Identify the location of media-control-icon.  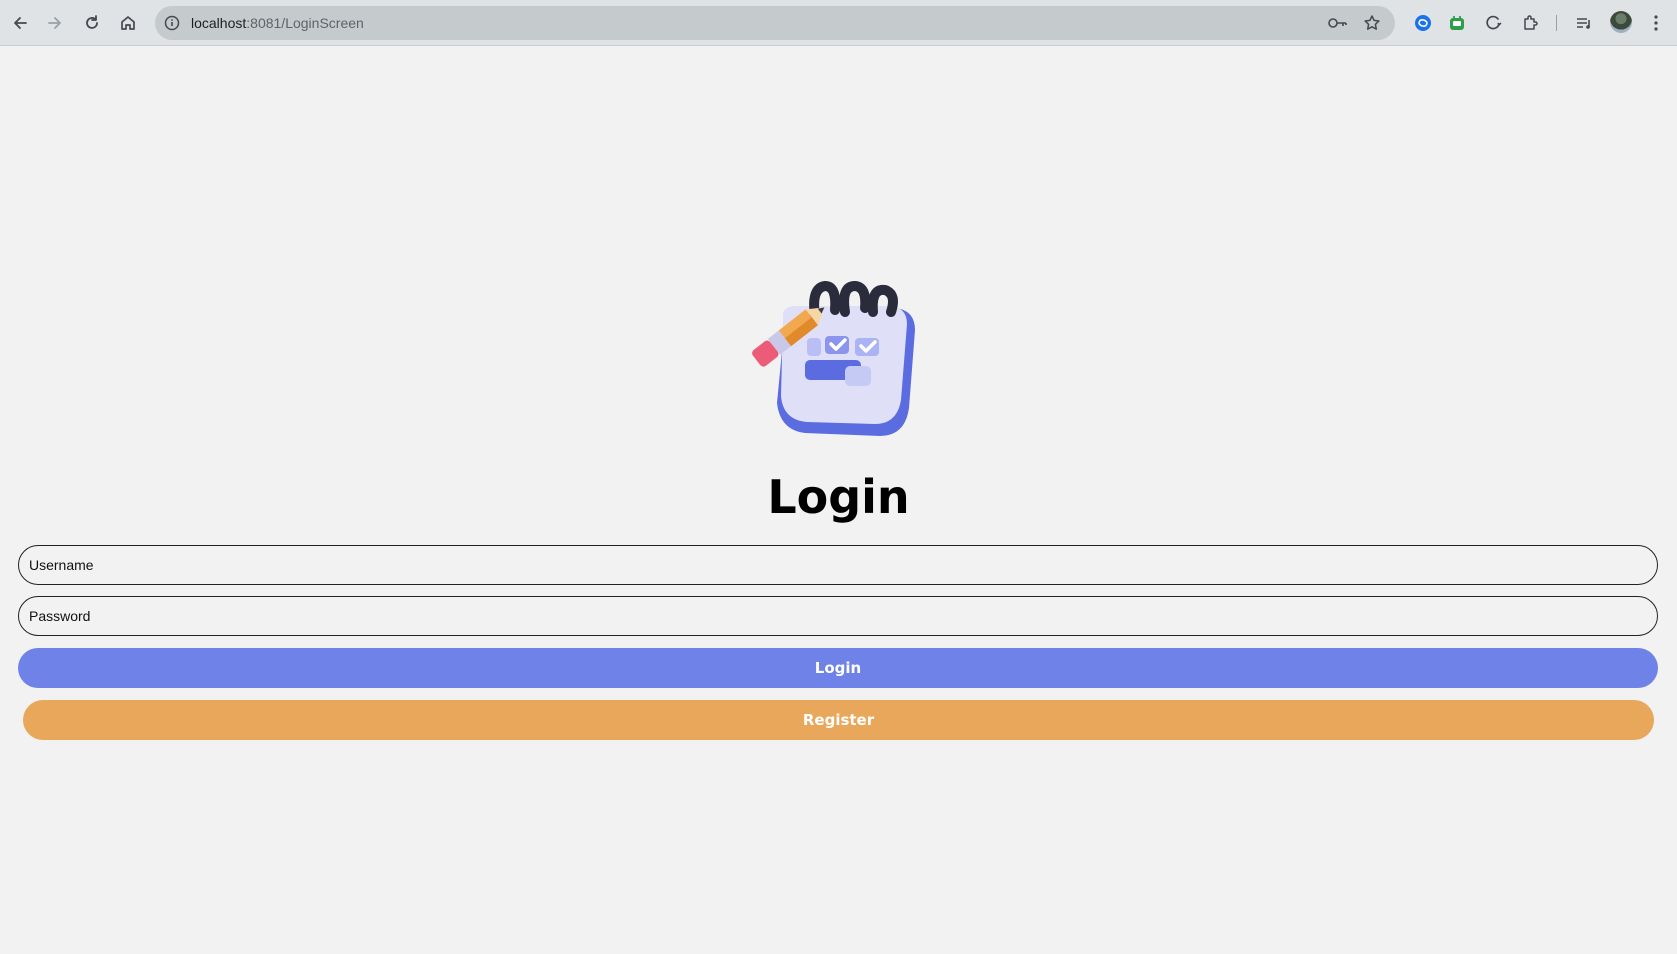
(1584, 23).